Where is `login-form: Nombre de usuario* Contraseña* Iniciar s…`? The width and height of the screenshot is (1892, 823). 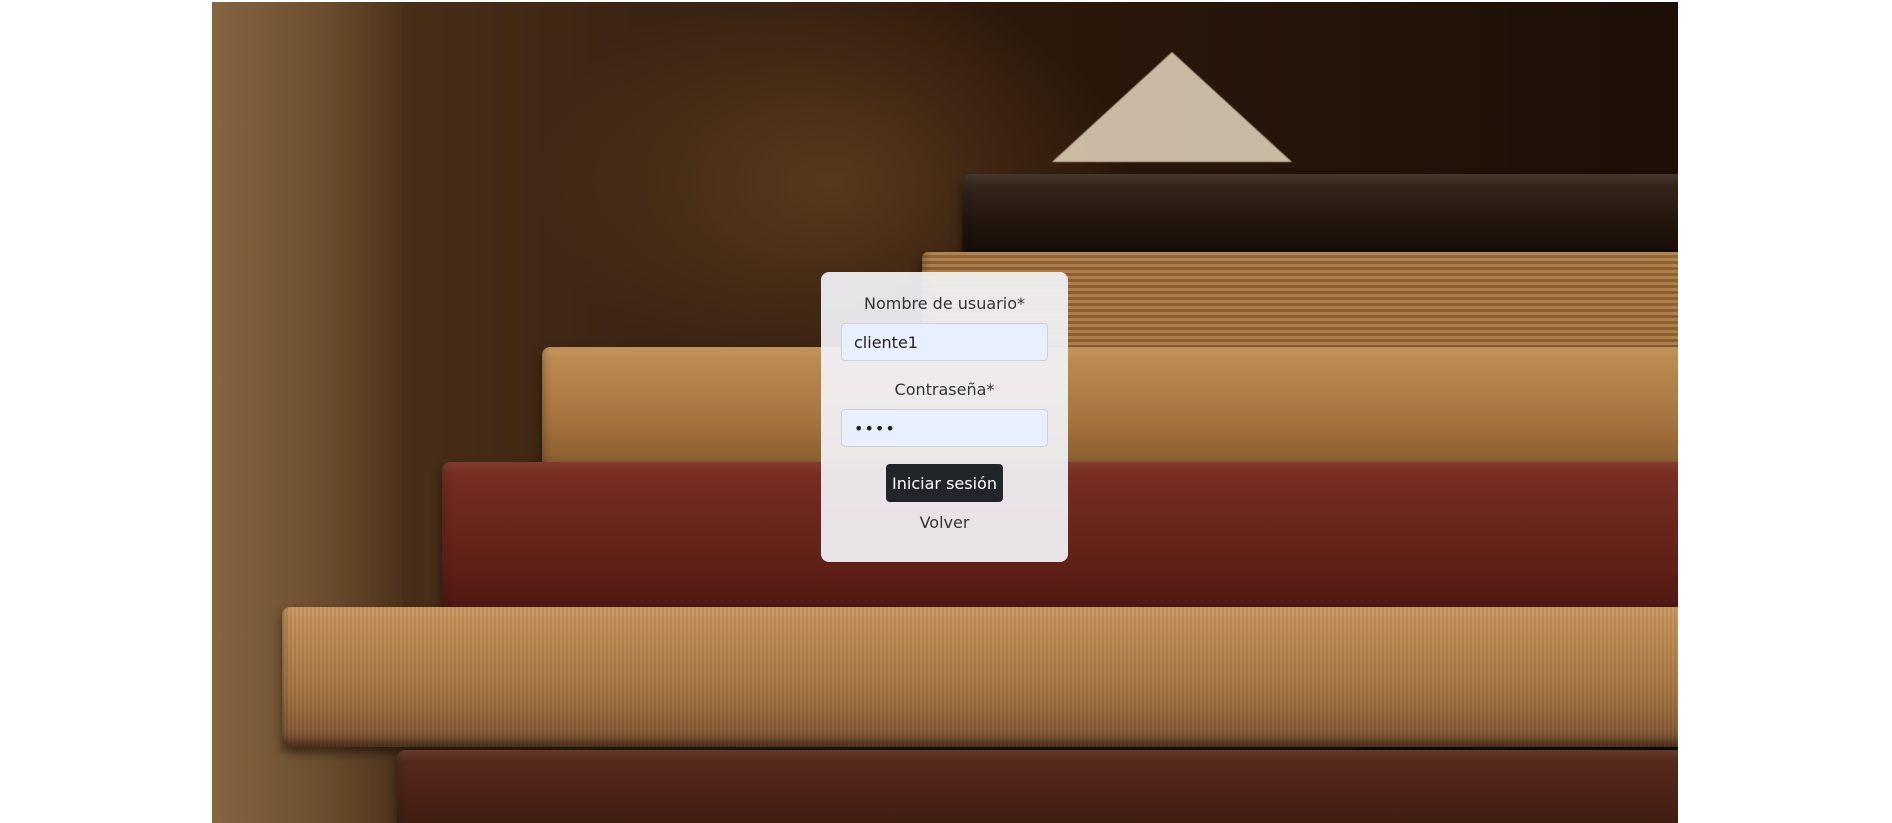 login-form: Nombre de usuario* Contraseña* Iniciar s… is located at coordinates (944, 417).